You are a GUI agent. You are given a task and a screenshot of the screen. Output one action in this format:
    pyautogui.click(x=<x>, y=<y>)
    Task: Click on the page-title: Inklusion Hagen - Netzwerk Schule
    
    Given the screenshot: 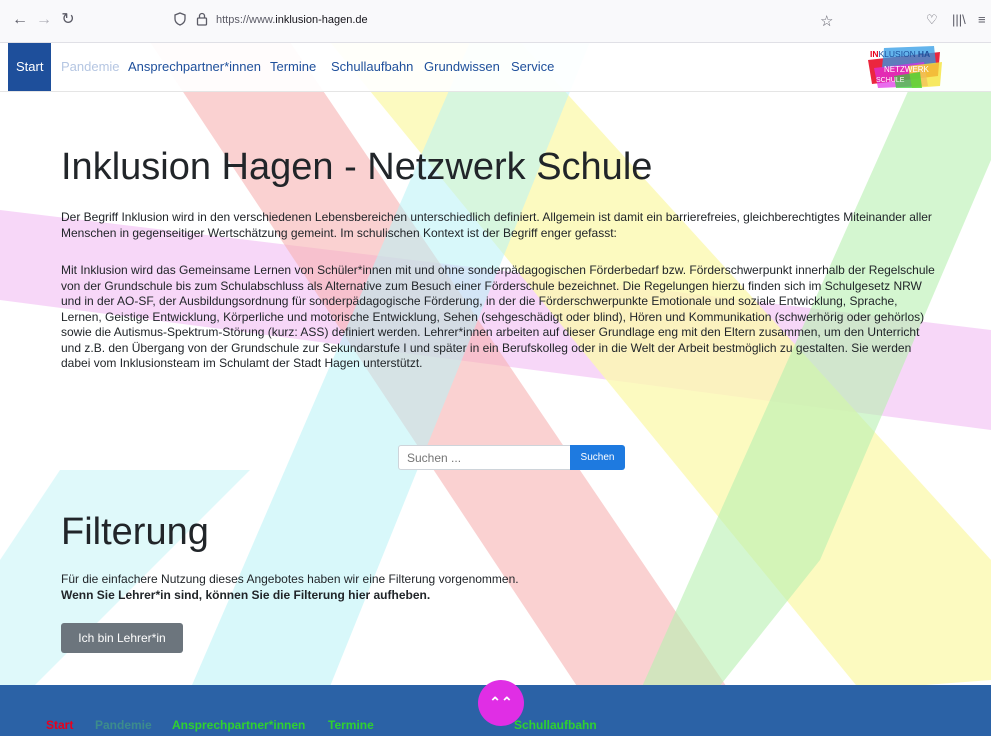 What is the action you would take?
    pyautogui.click(x=357, y=167)
    